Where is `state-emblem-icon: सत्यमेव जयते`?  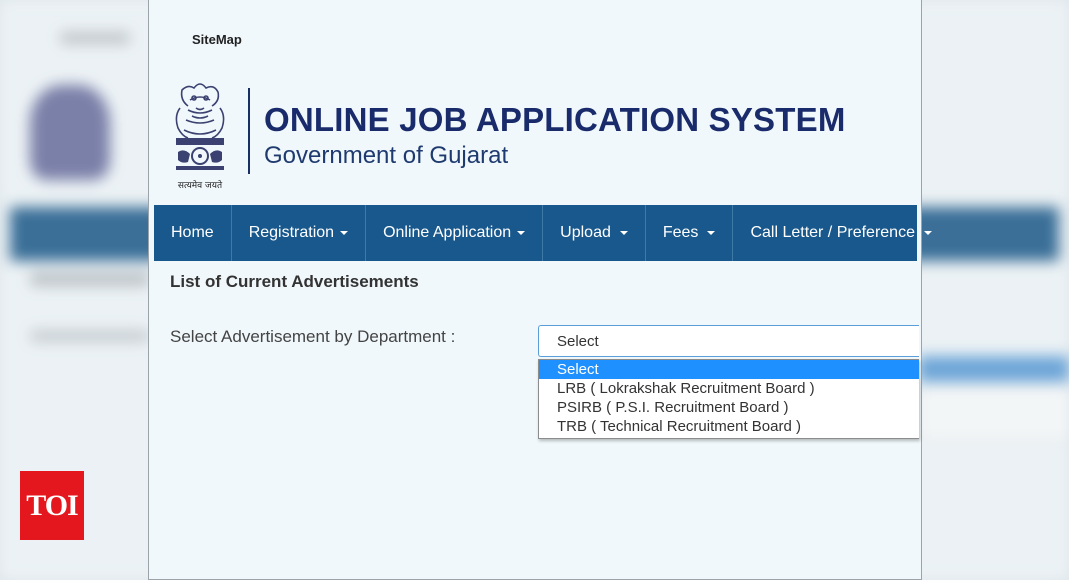 state-emblem-icon: सत्यमेव जयते is located at coordinates (200, 137).